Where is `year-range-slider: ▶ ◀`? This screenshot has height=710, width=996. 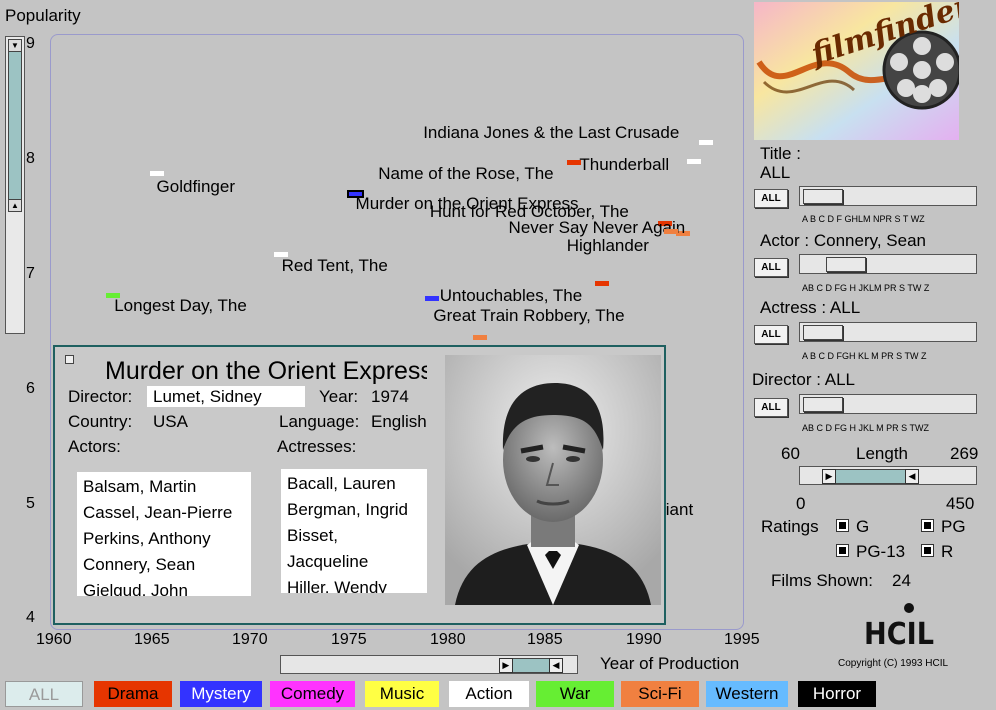 year-range-slider: ▶ ◀ is located at coordinates (429, 664).